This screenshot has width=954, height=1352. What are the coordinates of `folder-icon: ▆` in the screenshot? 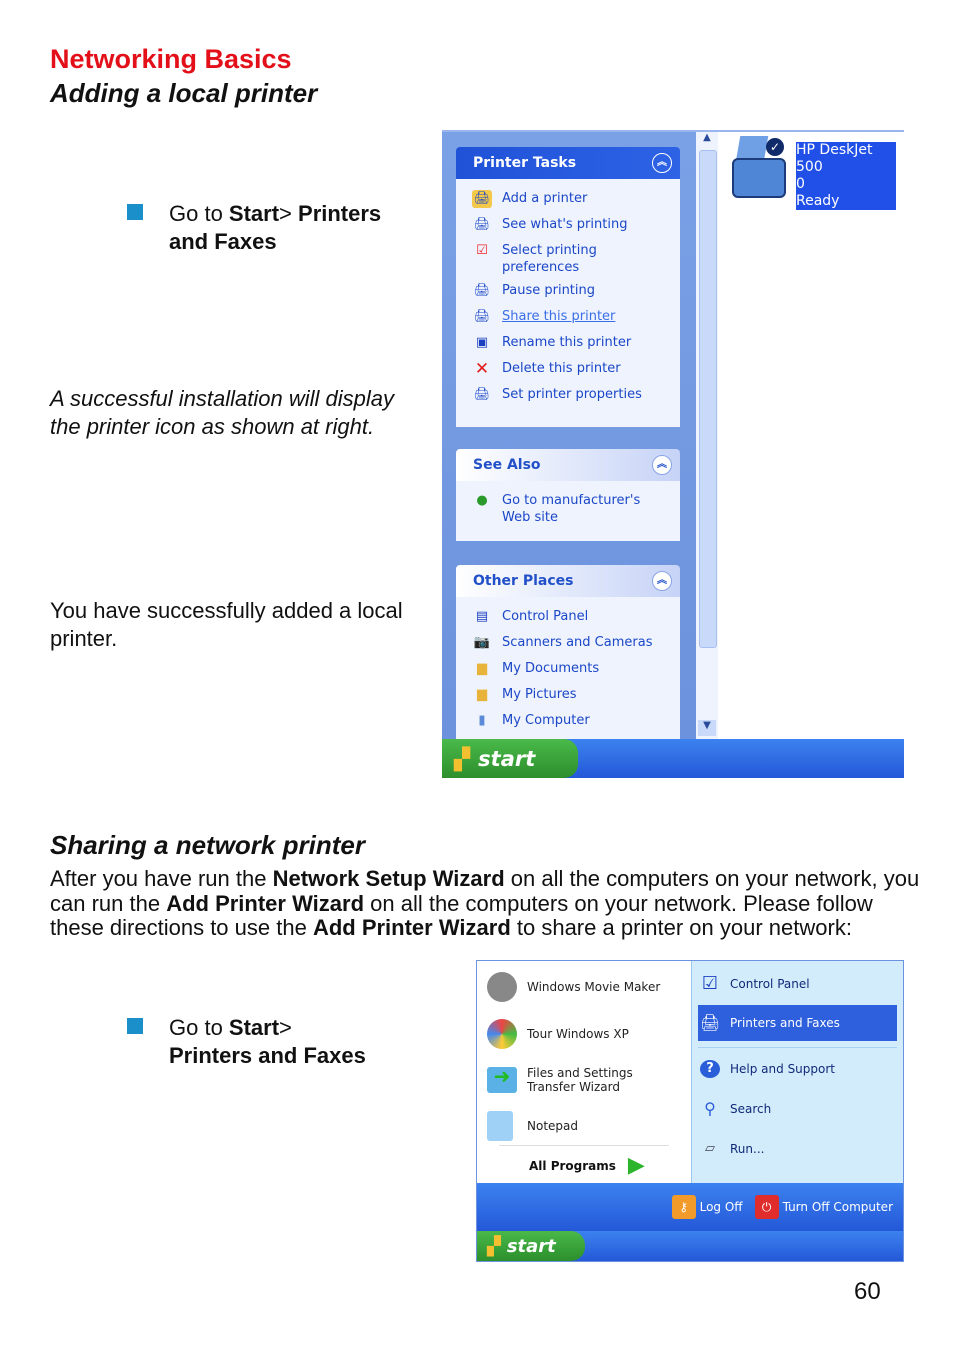 It's located at (482, 668).